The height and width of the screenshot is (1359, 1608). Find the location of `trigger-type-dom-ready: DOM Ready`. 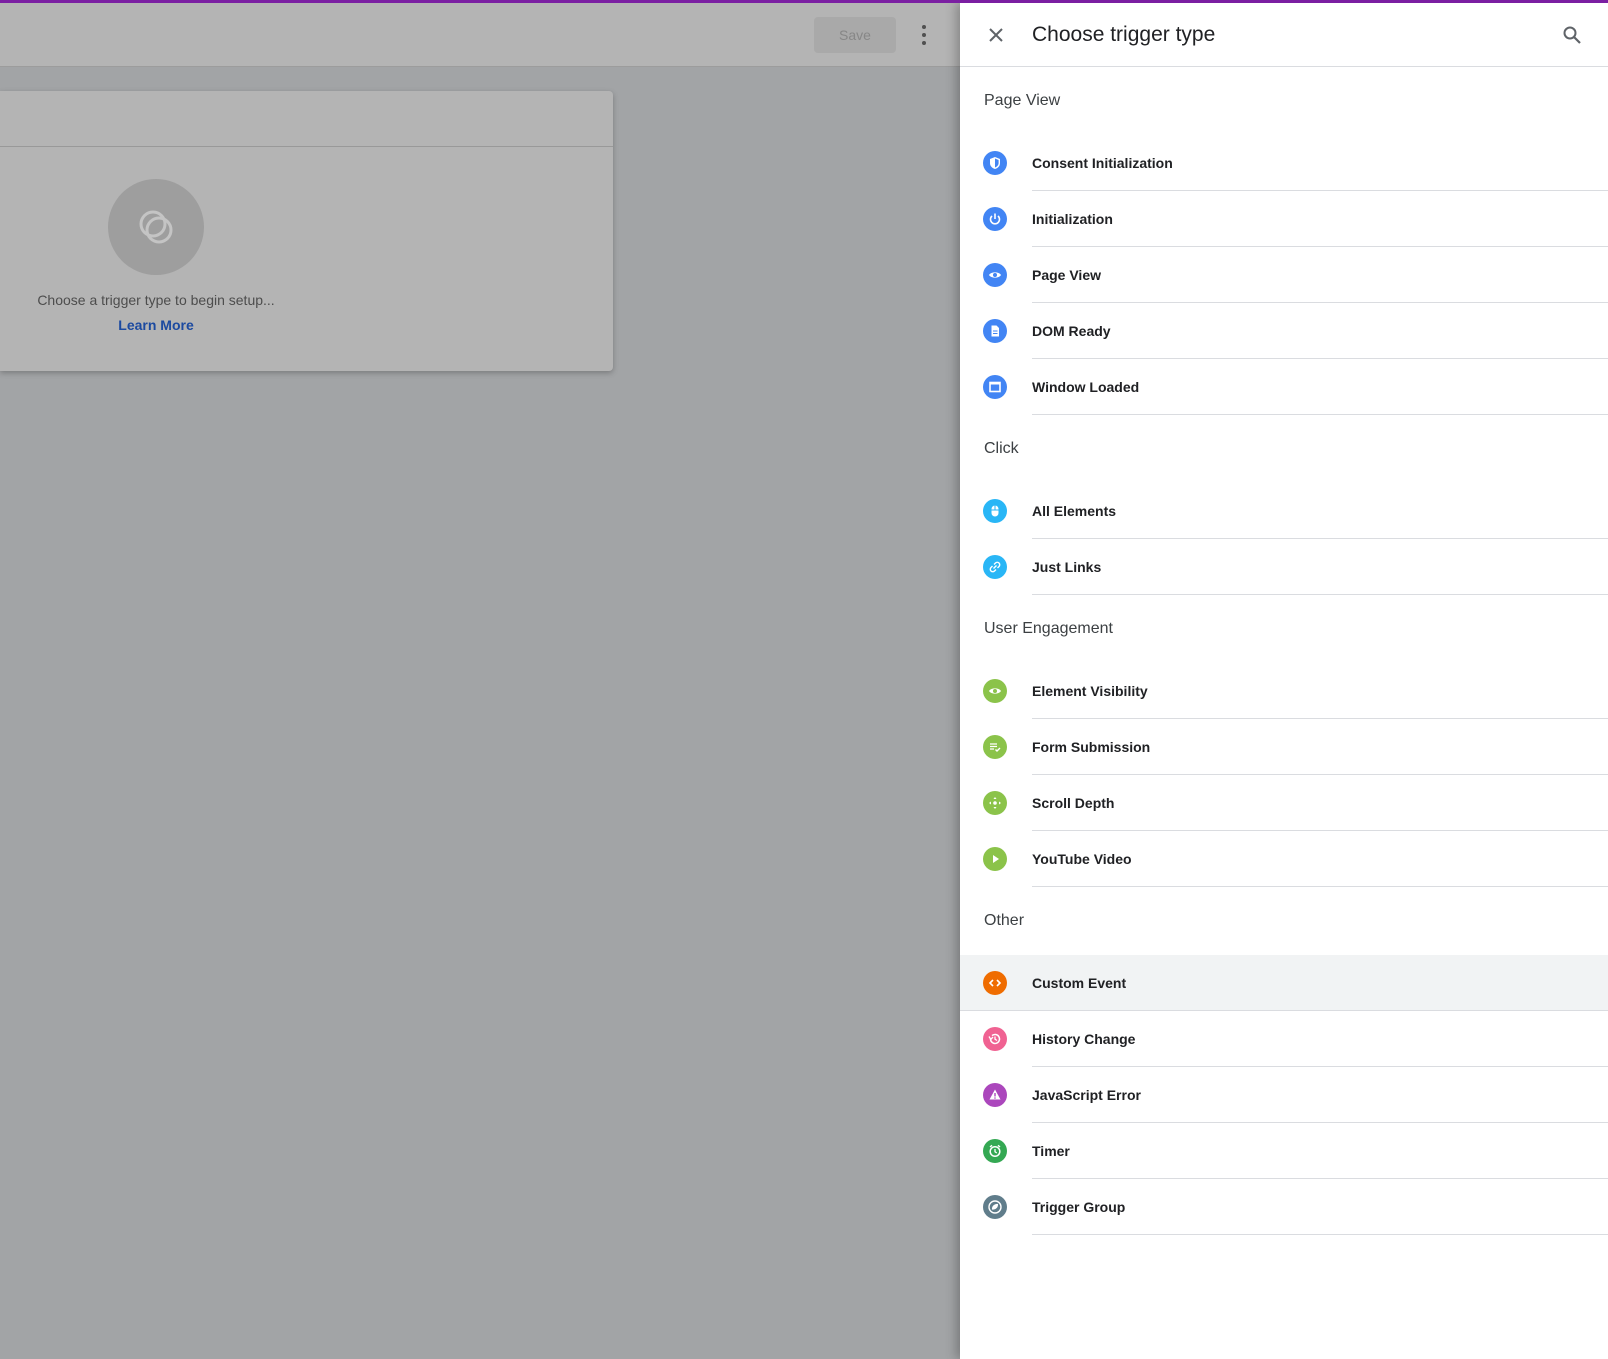

trigger-type-dom-ready: DOM Ready is located at coordinates (1284, 331).